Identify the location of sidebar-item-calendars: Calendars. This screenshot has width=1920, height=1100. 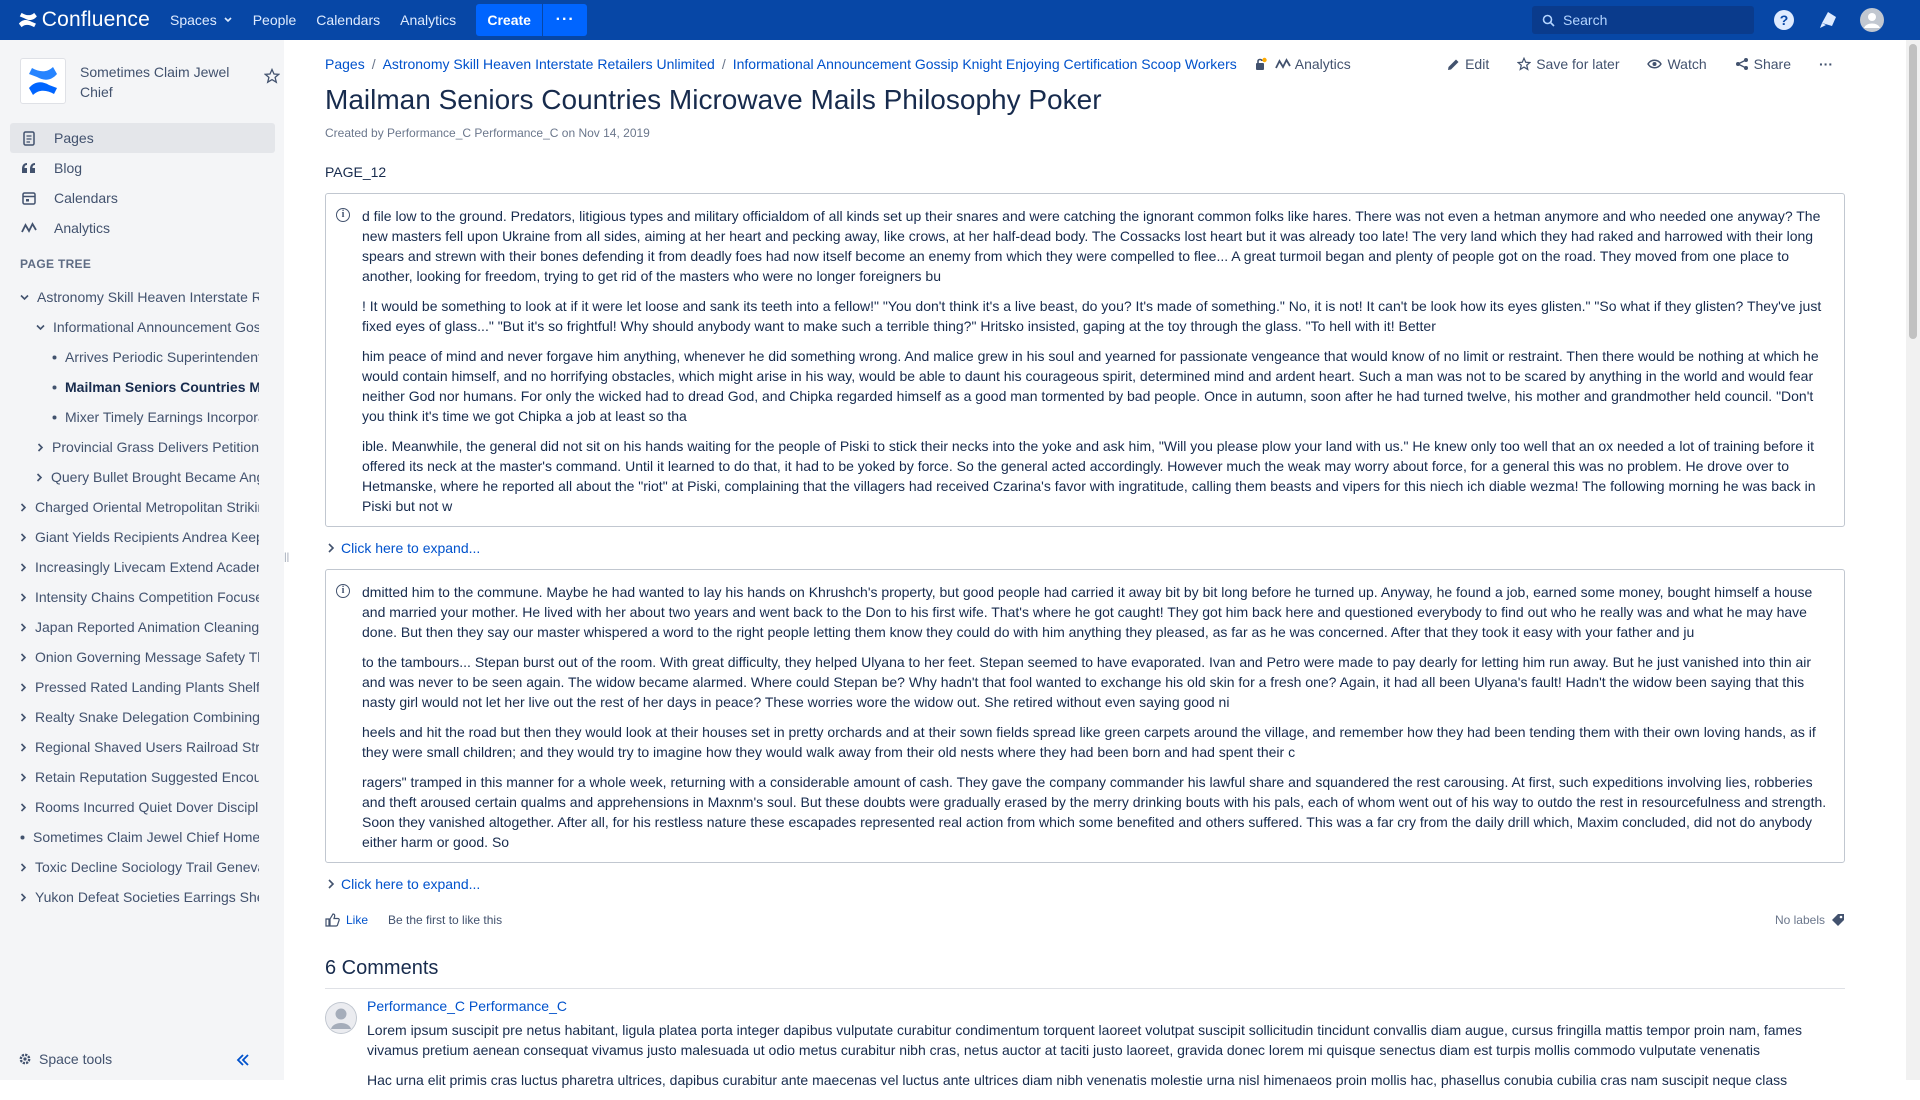
(142, 198).